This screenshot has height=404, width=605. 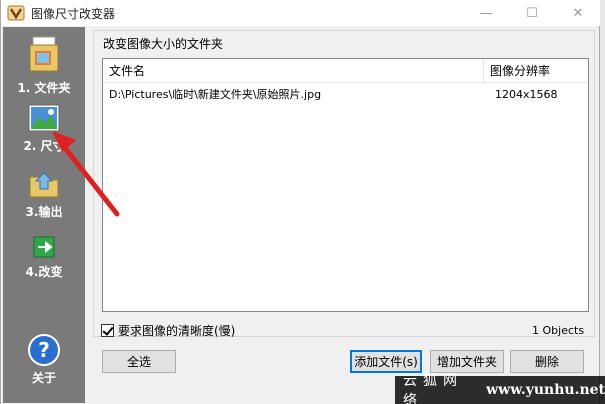 What do you see at coordinates (536, 71) in the screenshot?
I see `column-header-resolution: 图像分辨率` at bounding box center [536, 71].